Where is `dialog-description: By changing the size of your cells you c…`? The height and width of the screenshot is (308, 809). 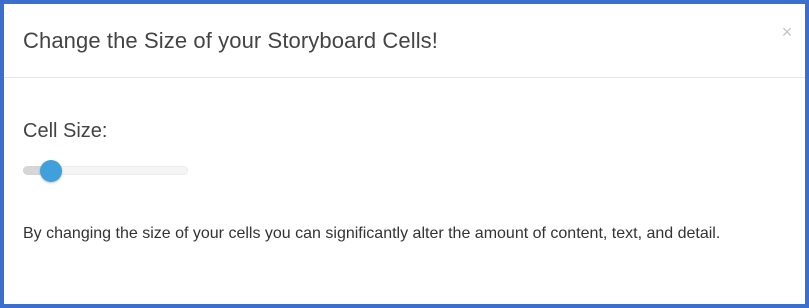 dialog-description: By changing the size of your cells you c… is located at coordinates (372, 233).